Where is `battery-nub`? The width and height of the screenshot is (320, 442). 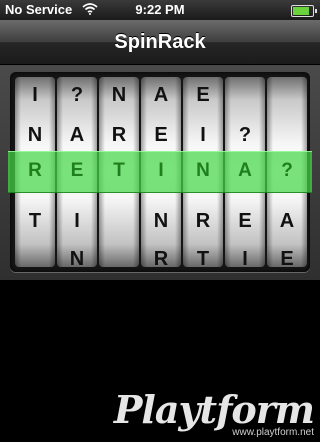 battery-nub is located at coordinates (316, 11).